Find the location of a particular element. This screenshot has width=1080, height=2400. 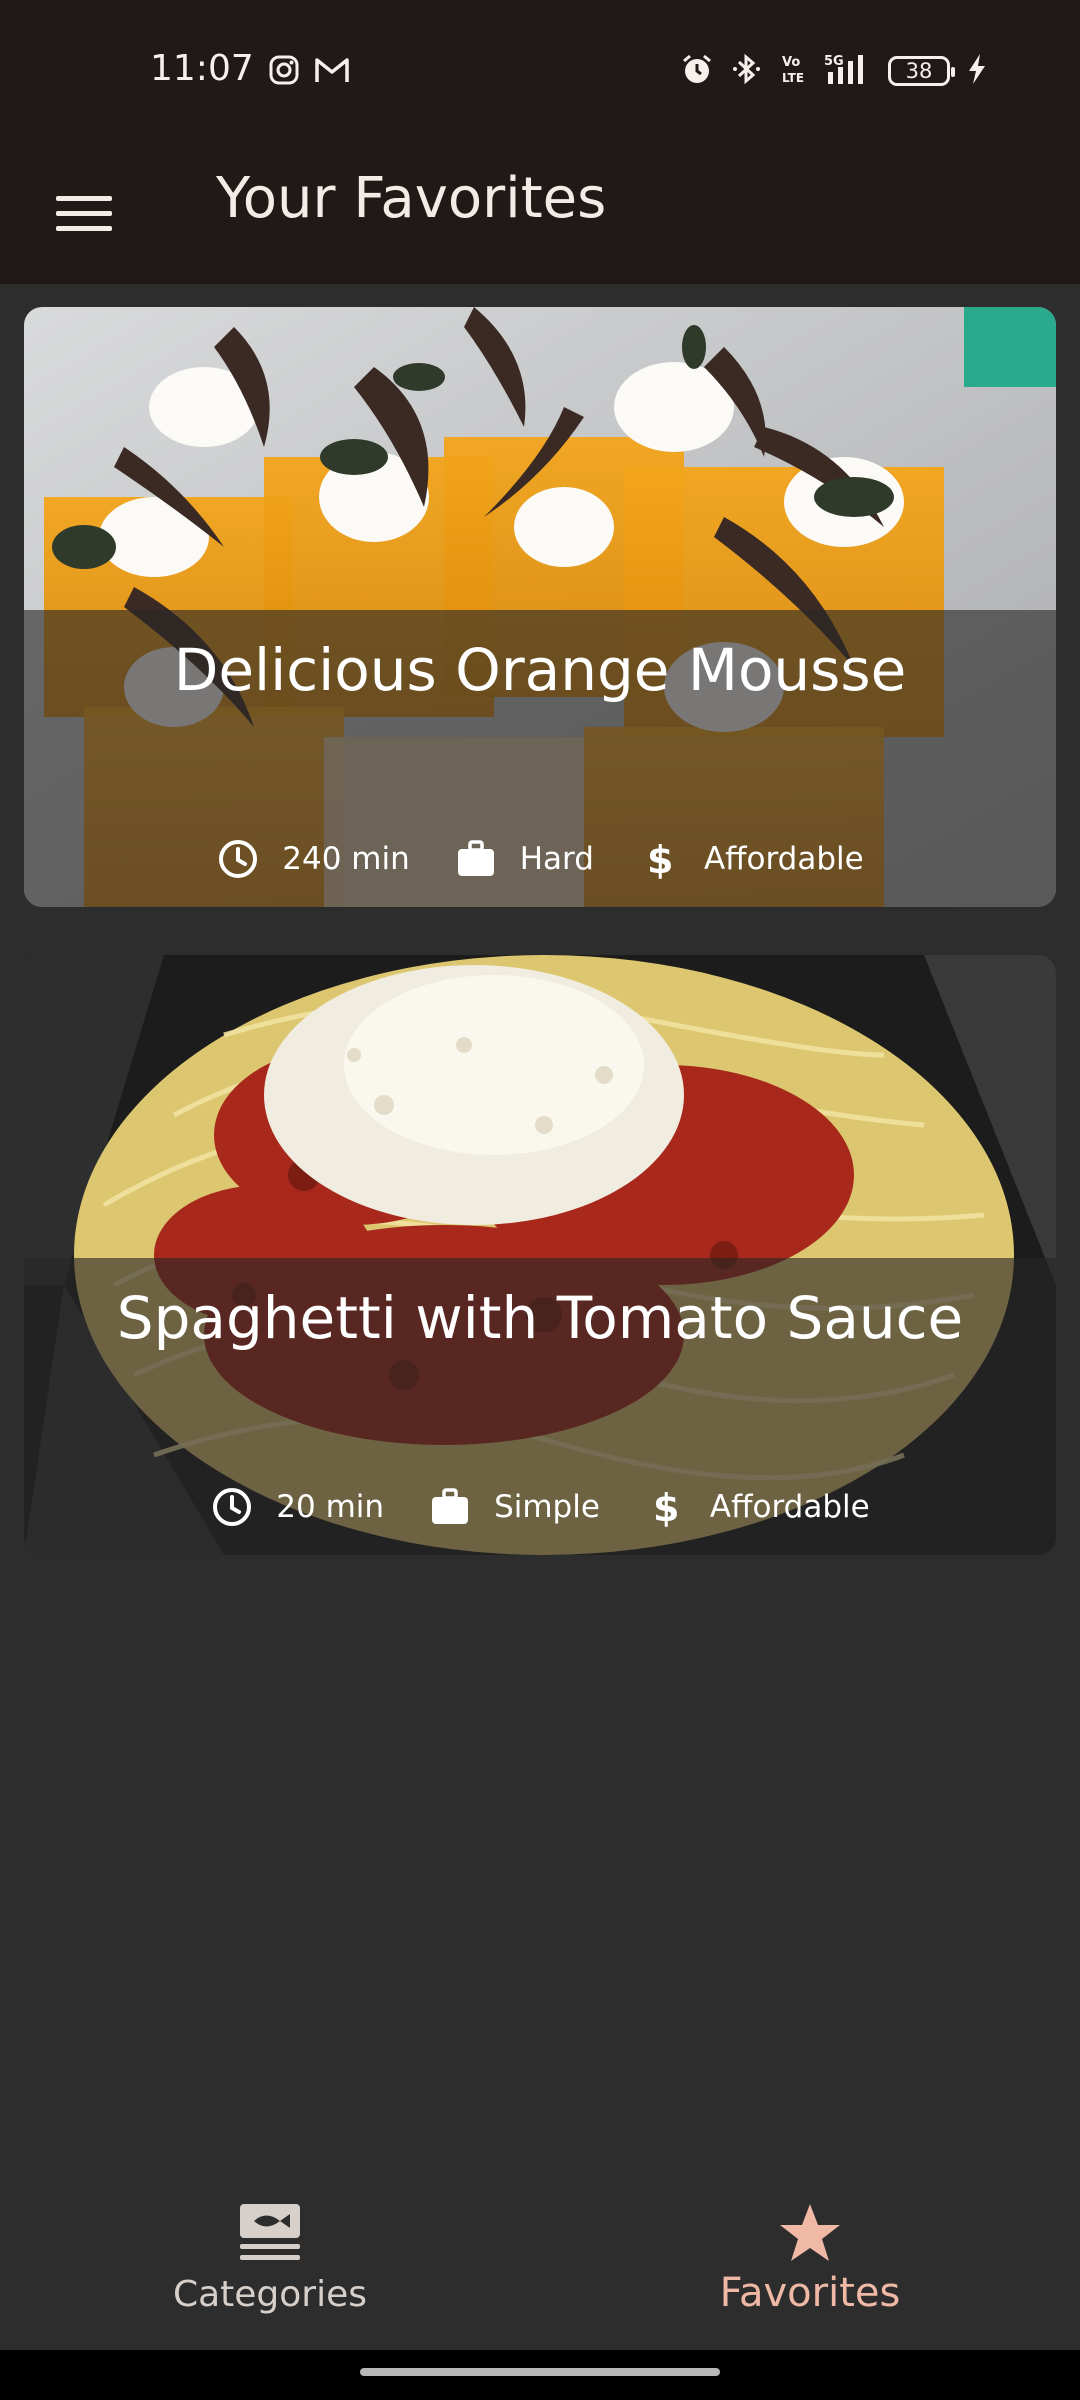

meal-duration: 20 min is located at coordinates (297, 1507).